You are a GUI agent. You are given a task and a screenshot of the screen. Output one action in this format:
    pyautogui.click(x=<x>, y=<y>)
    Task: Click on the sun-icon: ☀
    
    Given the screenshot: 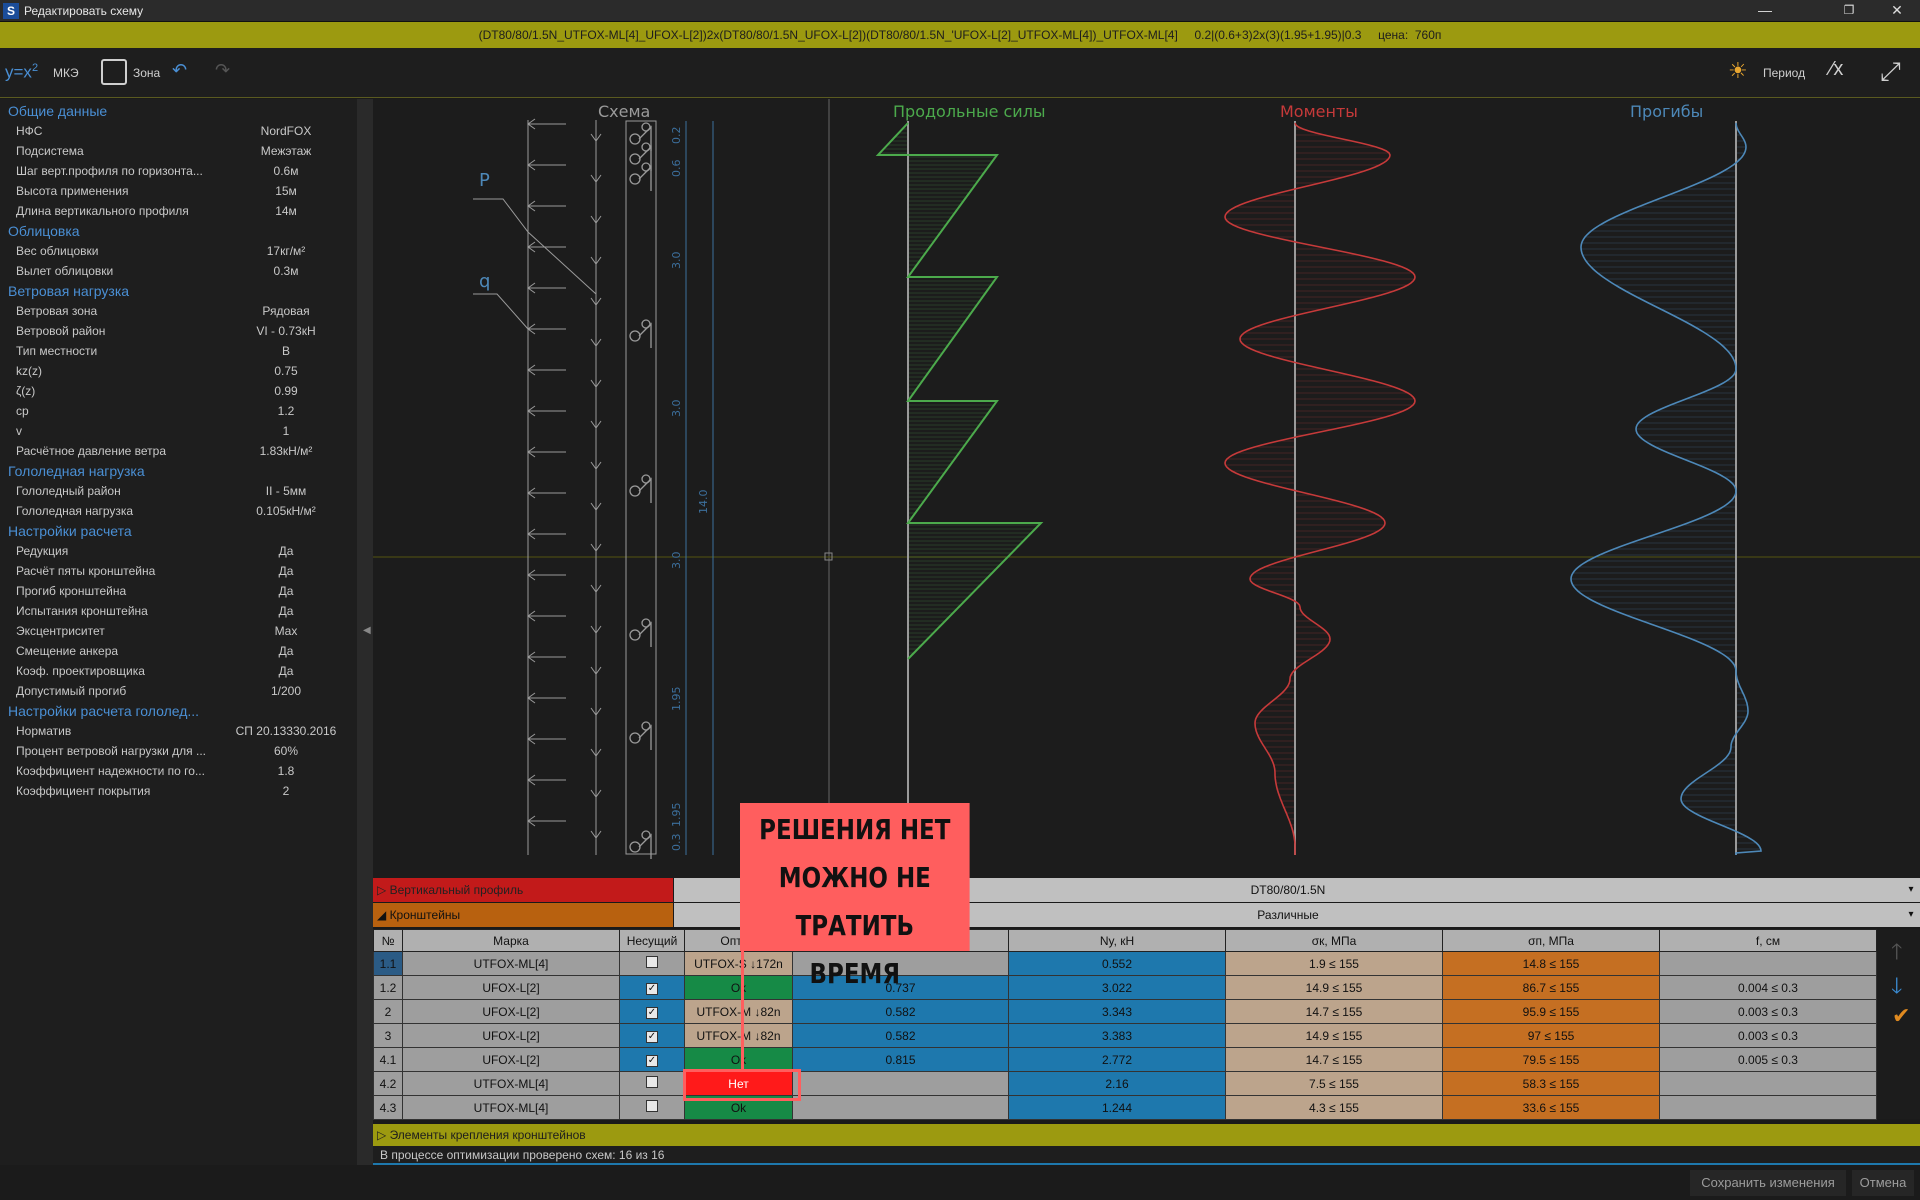 What is the action you would take?
    pyautogui.click(x=1738, y=71)
    